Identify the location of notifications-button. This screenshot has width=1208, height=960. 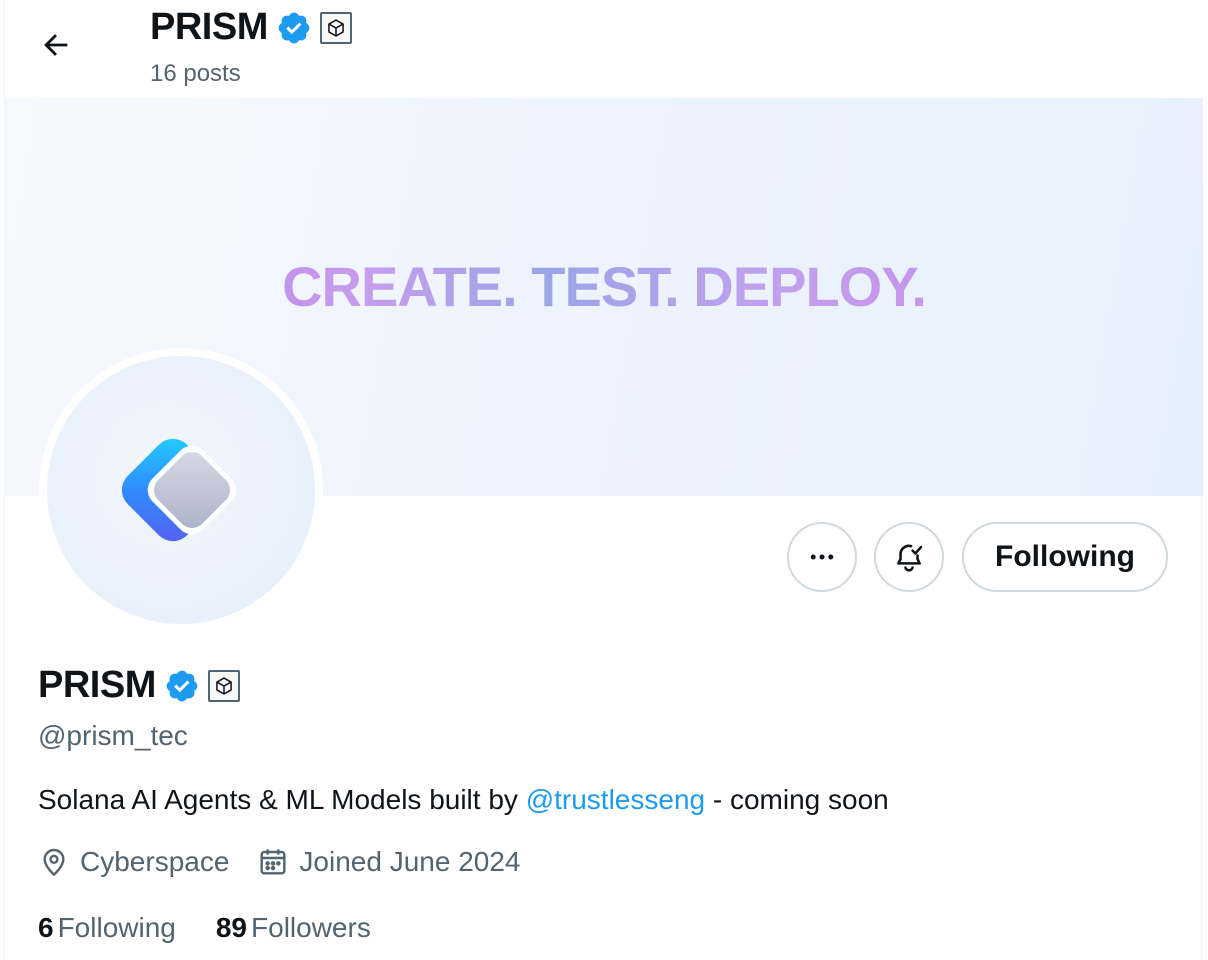
(909, 557).